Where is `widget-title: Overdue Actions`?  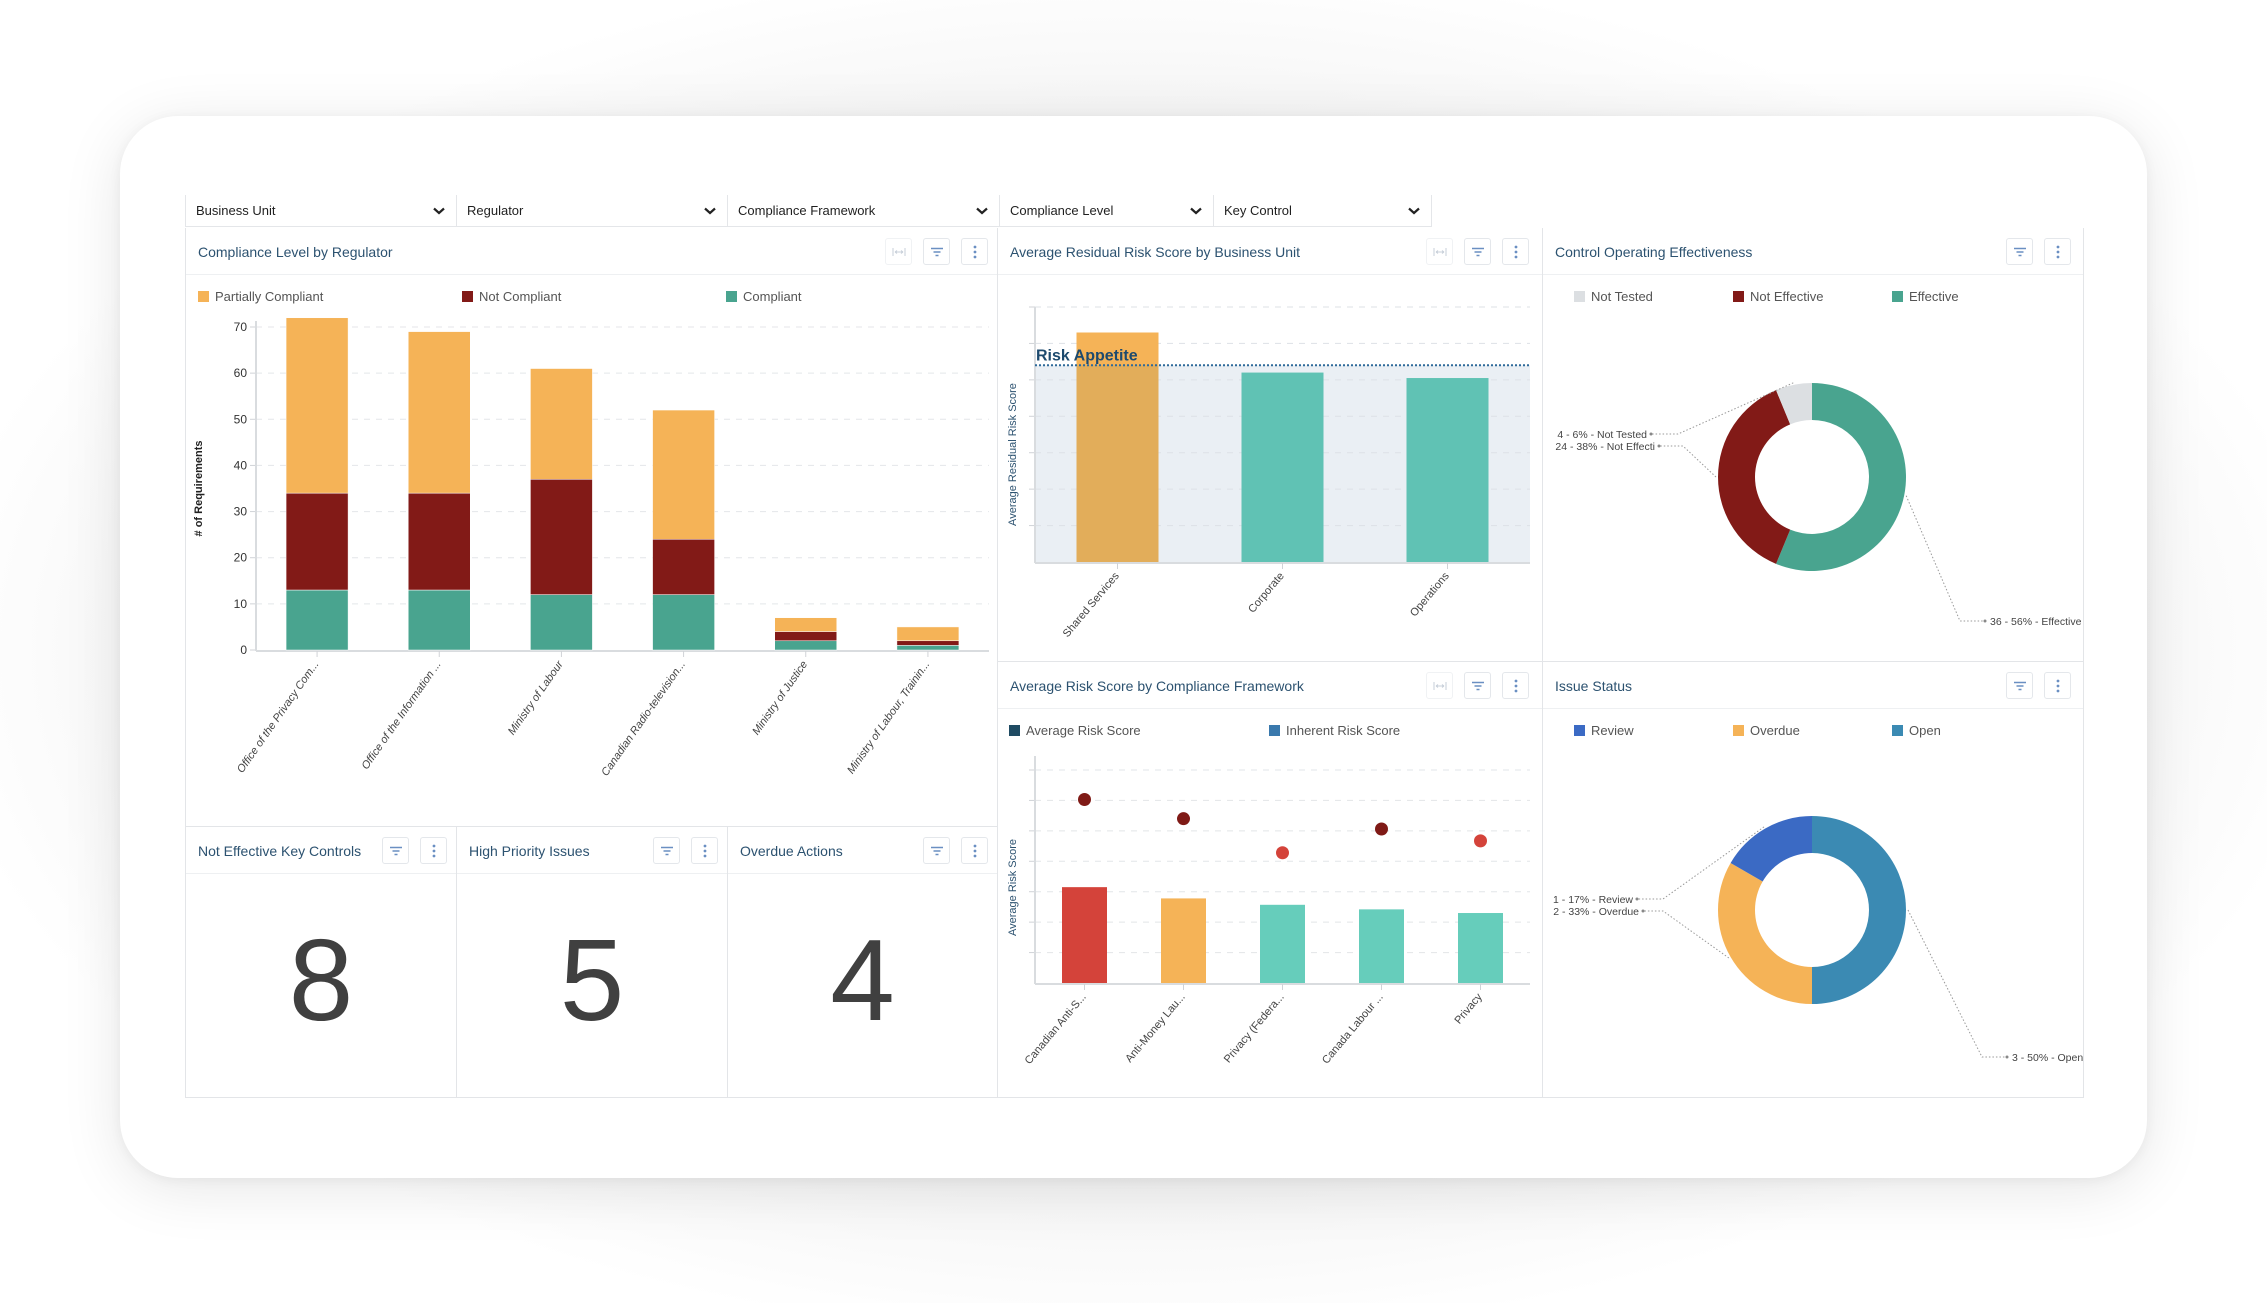 widget-title: Overdue Actions is located at coordinates (791, 851).